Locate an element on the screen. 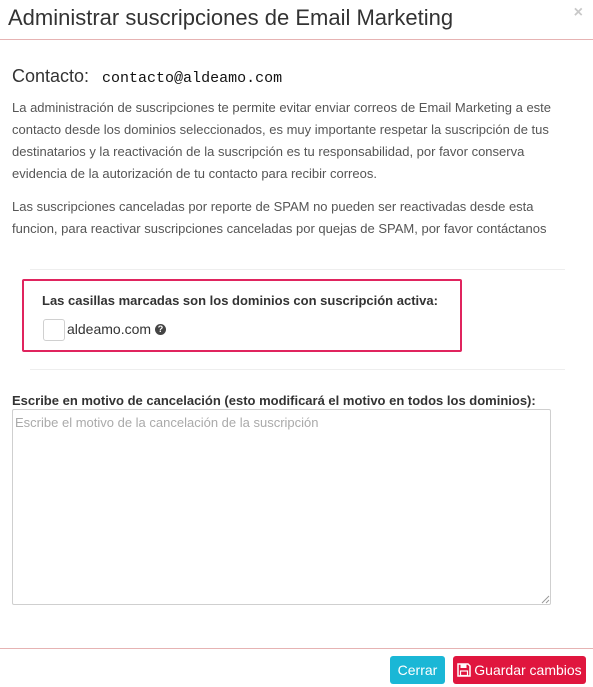 The height and width of the screenshot is (687, 593). resize-grip-icon is located at coordinates (545, 599).